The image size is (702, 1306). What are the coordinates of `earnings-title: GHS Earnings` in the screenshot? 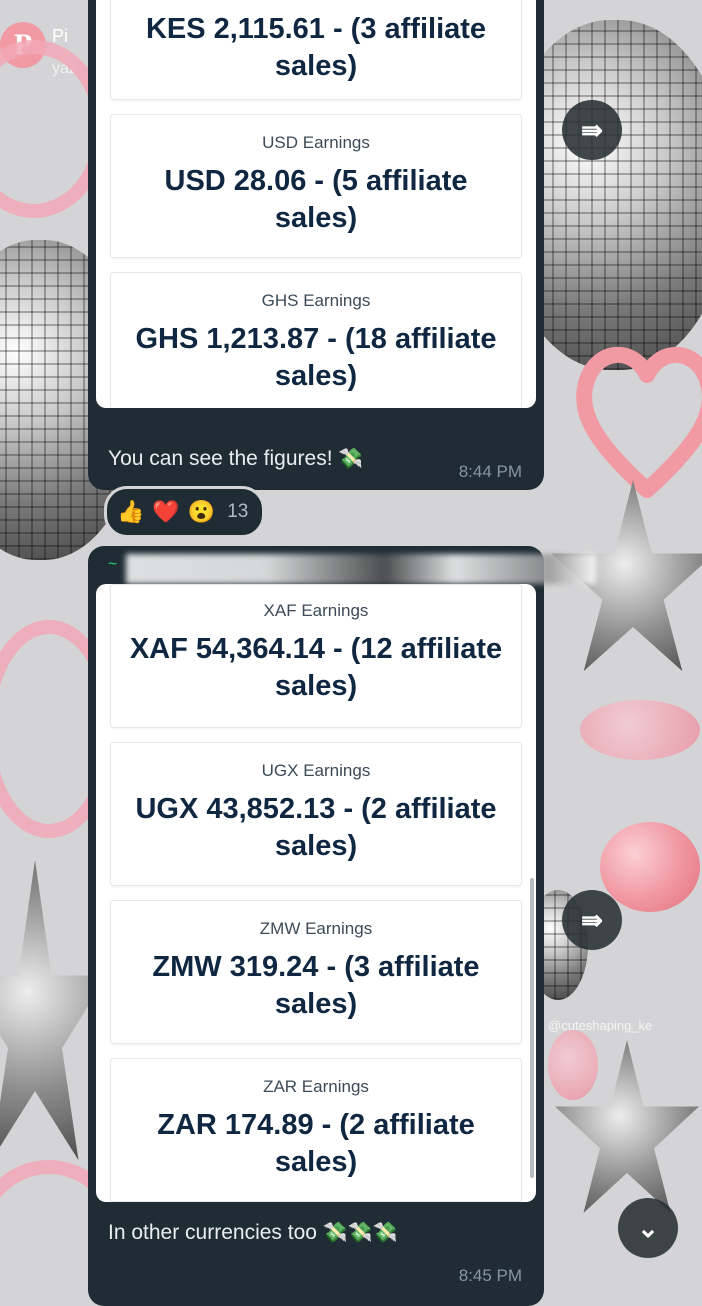 It's located at (316, 300).